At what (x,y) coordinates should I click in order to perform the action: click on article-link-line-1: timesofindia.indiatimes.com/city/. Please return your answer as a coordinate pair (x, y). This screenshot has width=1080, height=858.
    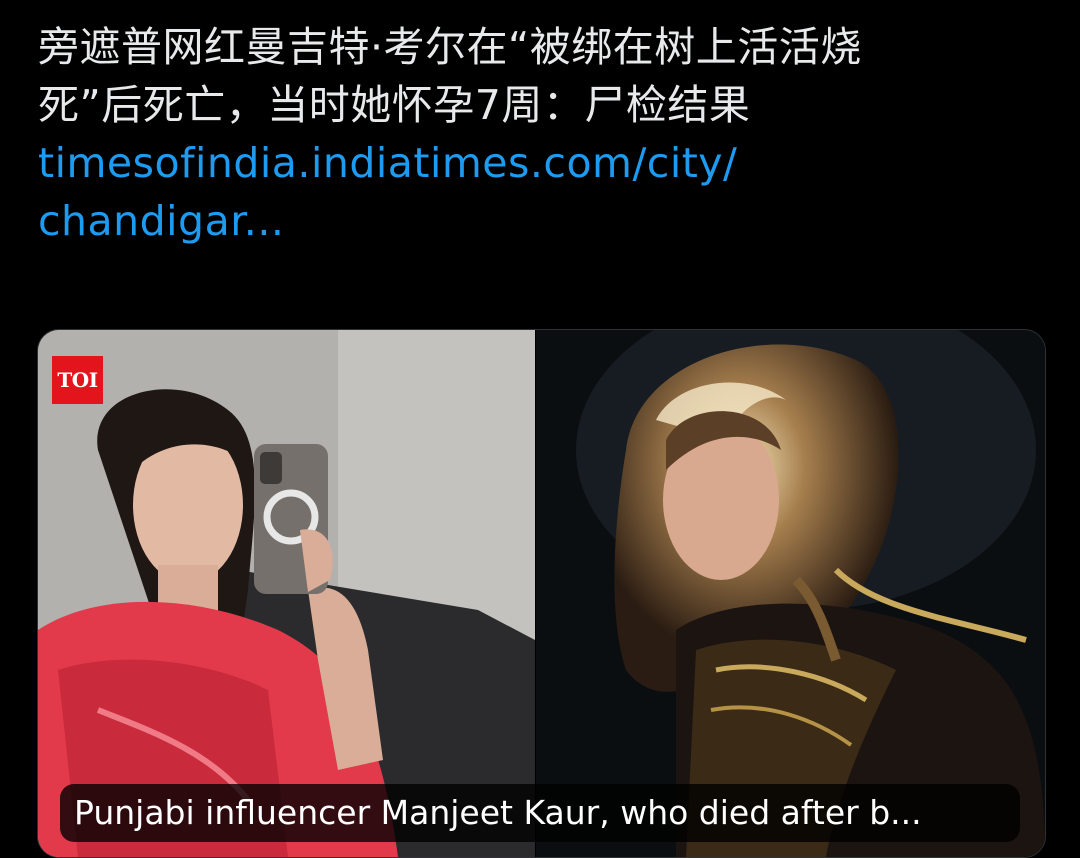
    Looking at the image, I should click on (388, 163).